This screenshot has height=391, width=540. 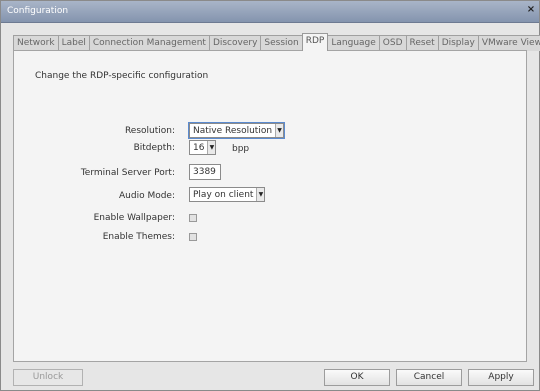 What do you see at coordinates (138, 237) in the screenshot?
I see `themes-label: Enable Themes:` at bounding box center [138, 237].